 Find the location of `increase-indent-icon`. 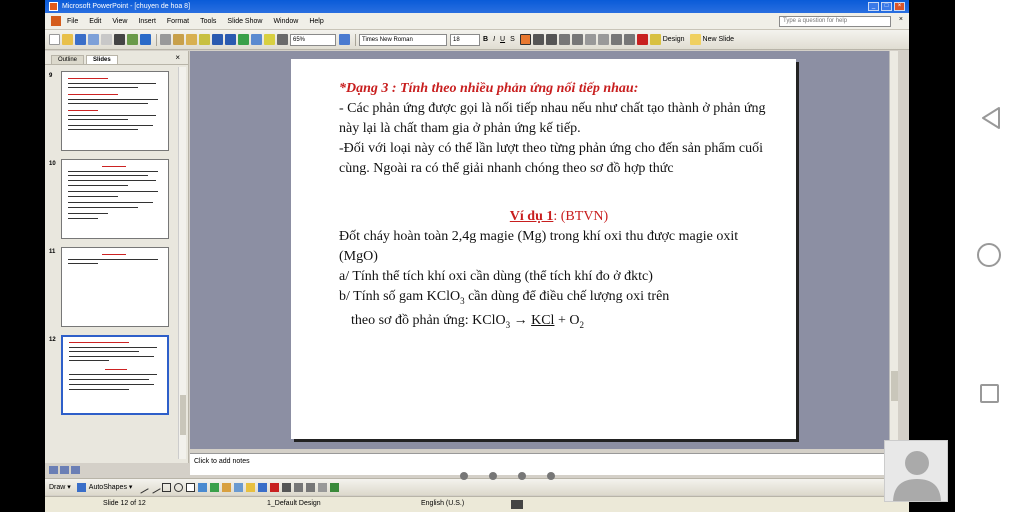

increase-indent-icon is located at coordinates (629, 39).